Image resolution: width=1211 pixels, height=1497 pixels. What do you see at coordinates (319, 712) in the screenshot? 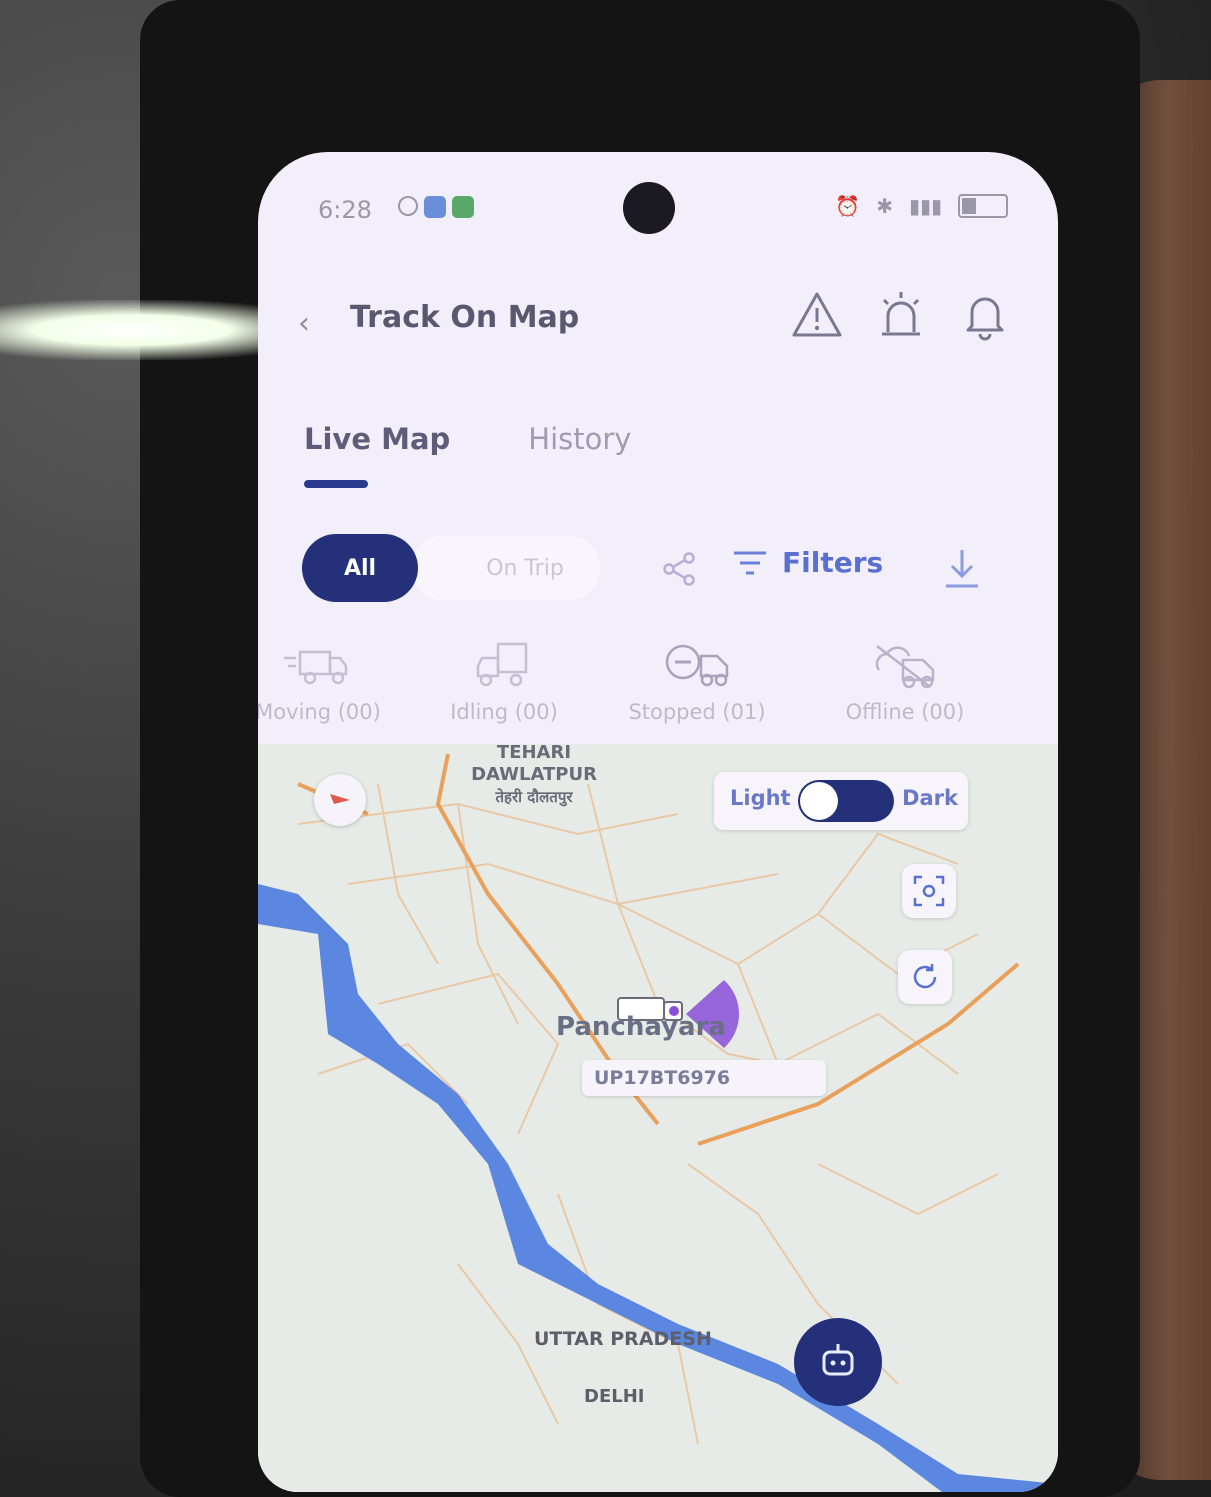
I see `status-label: Moving (00)` at bounding box center [319, 712].